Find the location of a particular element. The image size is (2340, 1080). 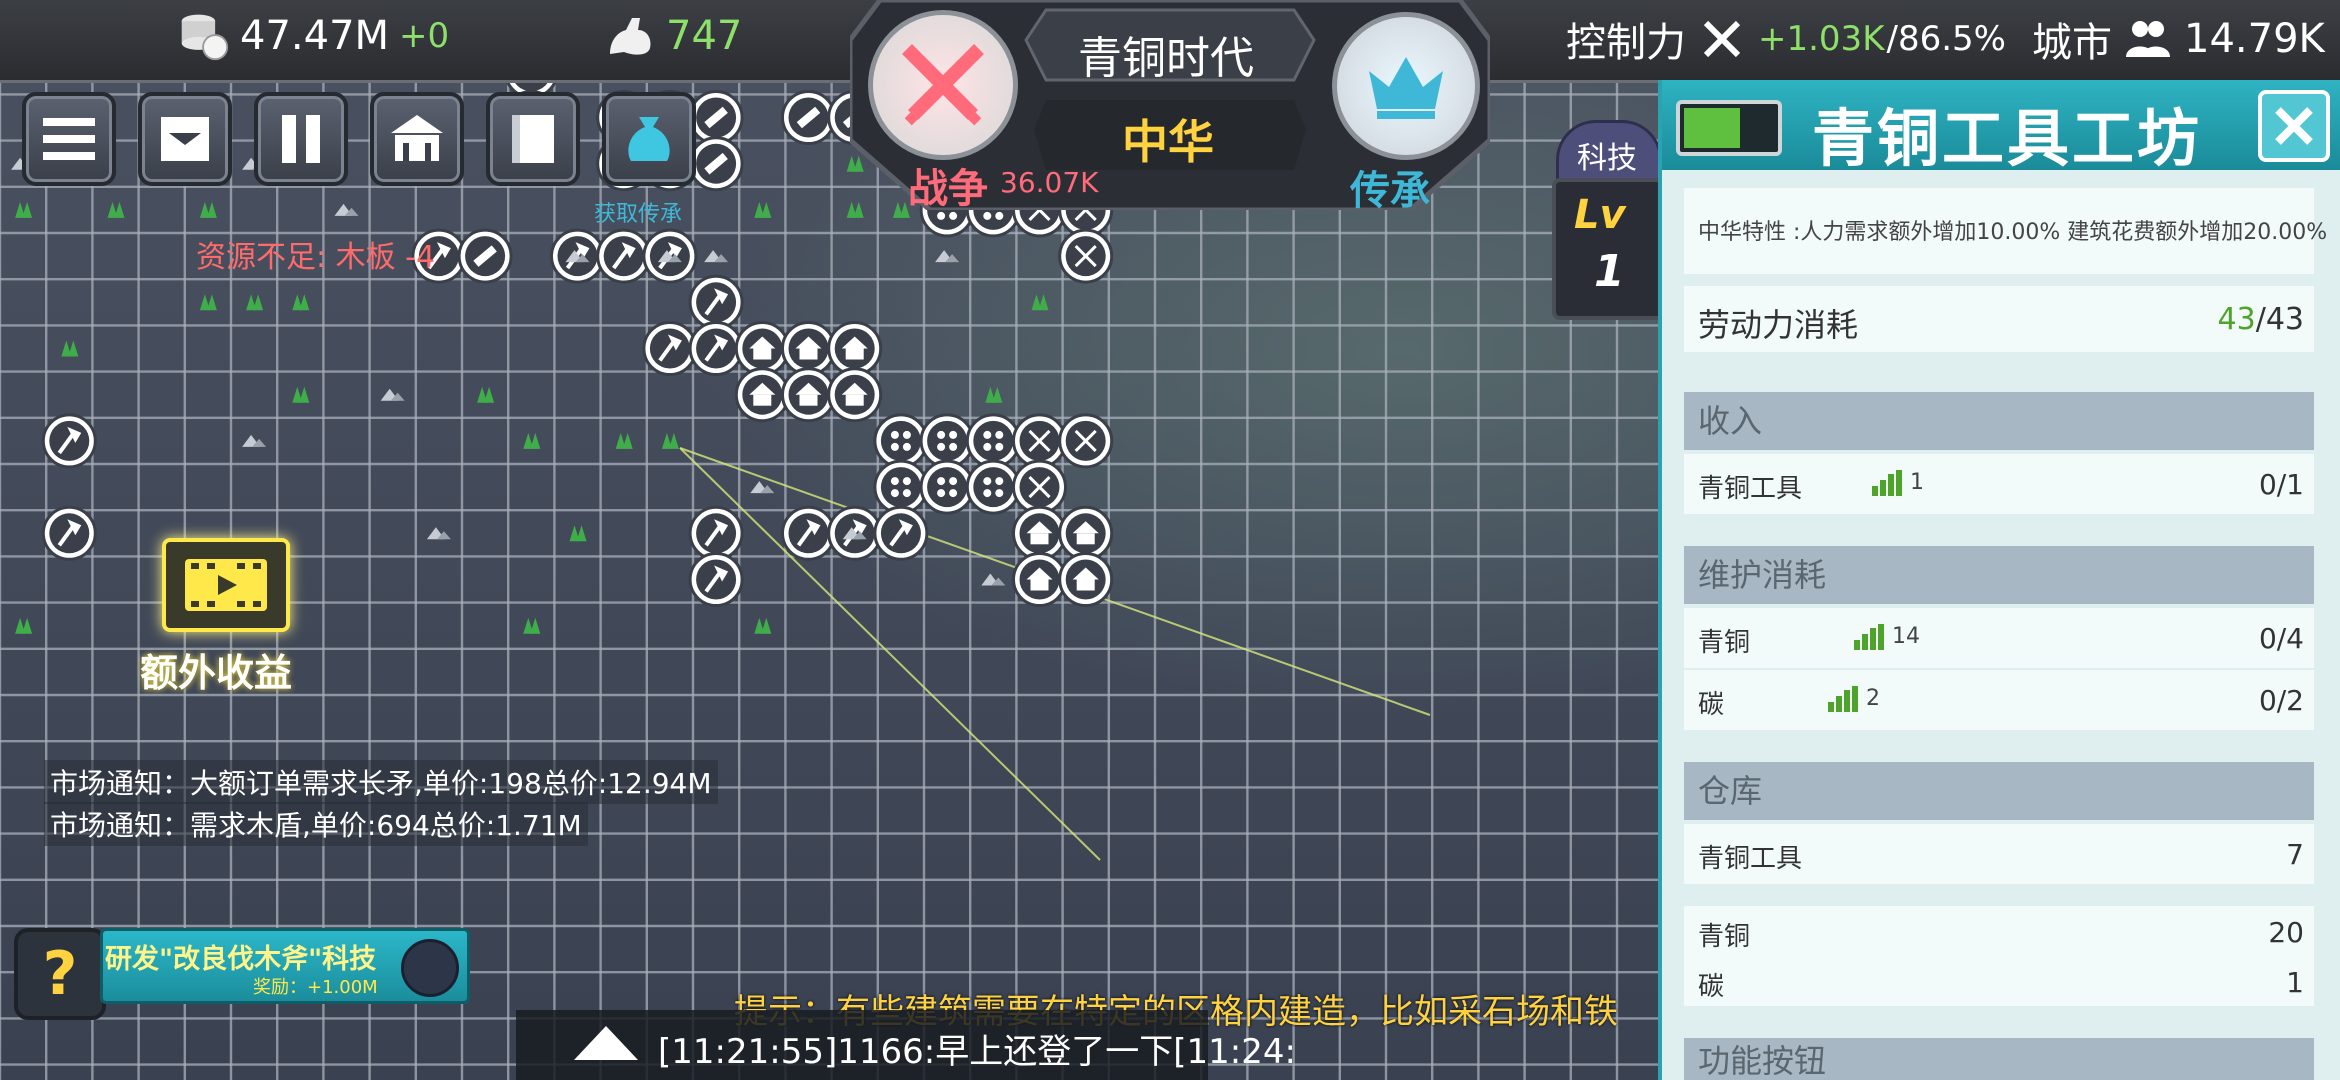

crown-icon is located at coordinates (1406, 88).